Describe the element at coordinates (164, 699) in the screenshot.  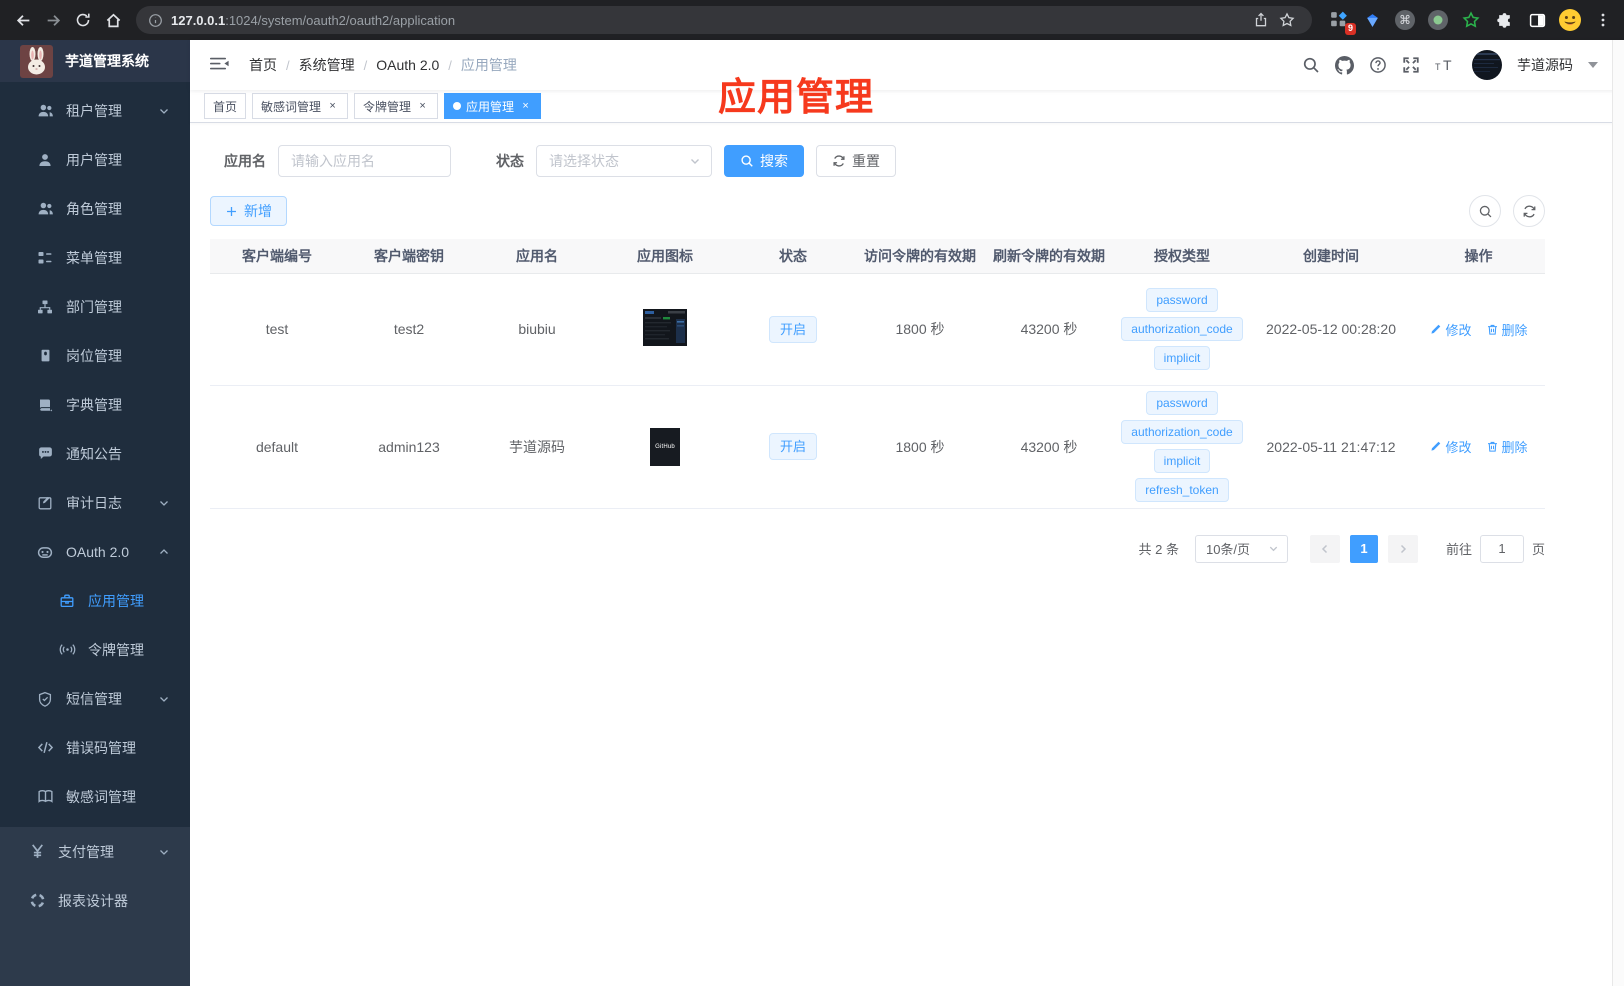
I see `chevron-down-icon` at that location.